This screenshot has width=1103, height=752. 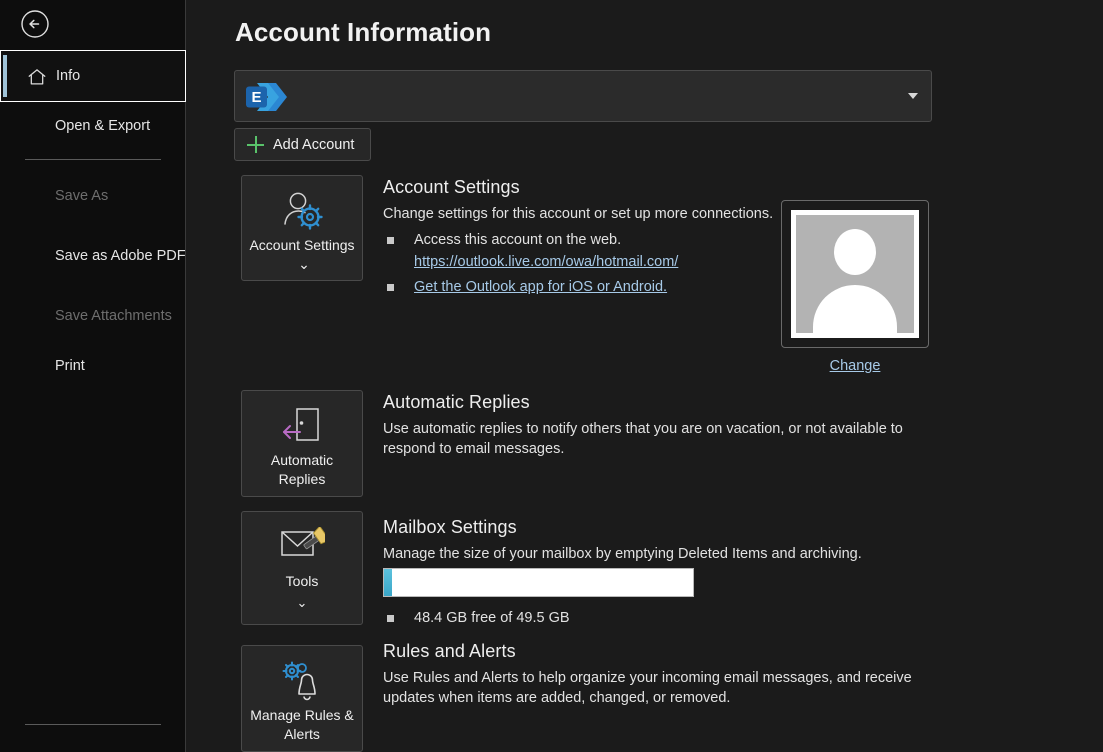 I want to click on avatar-head, so click(x=855, y=252).